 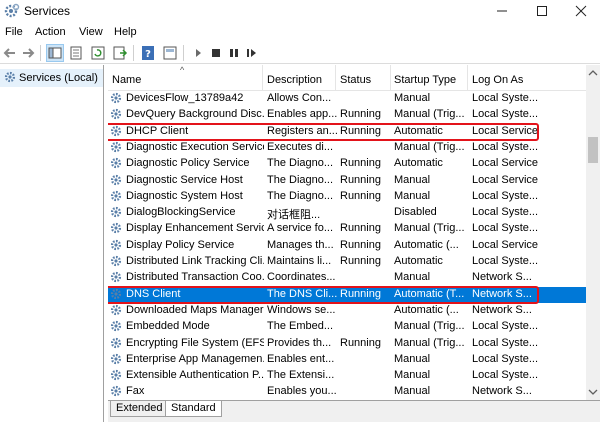 I want to click on service-log-on-as: Local Service, so click(x=505, y=179).